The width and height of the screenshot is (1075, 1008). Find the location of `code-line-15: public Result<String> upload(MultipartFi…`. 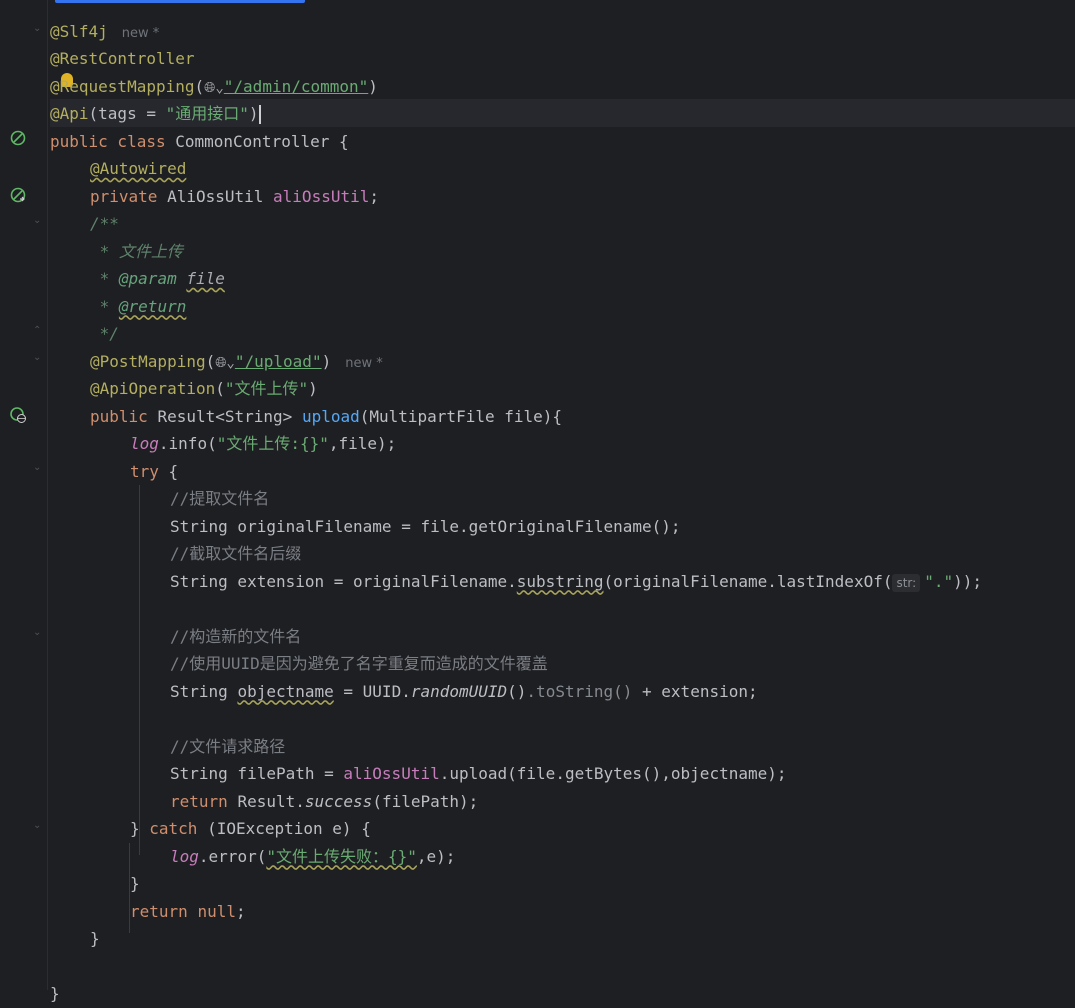

code-line-15: public Result<String> upload(MultipartFi… is located at coordinates (326, 417).